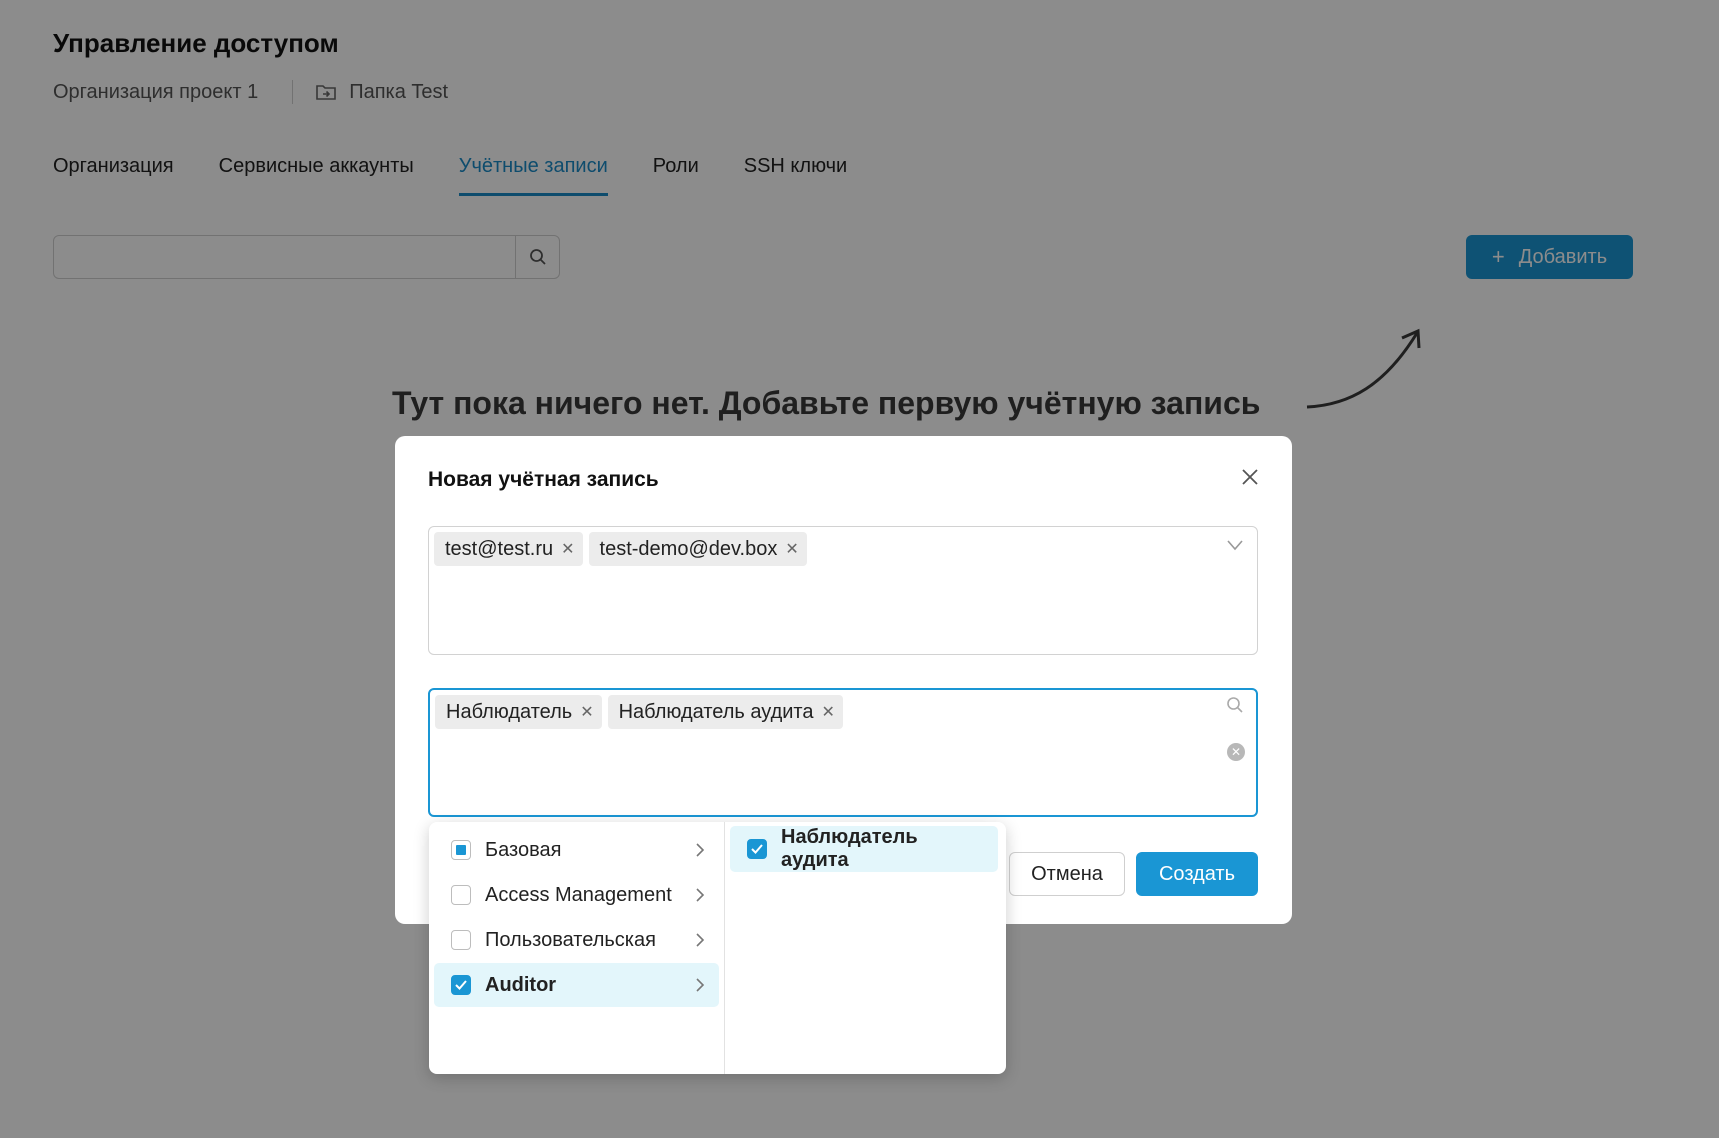  I want to click on users-chips: test@test.ru ✕ test-demo@dev.box ✕, so click(623, 549).